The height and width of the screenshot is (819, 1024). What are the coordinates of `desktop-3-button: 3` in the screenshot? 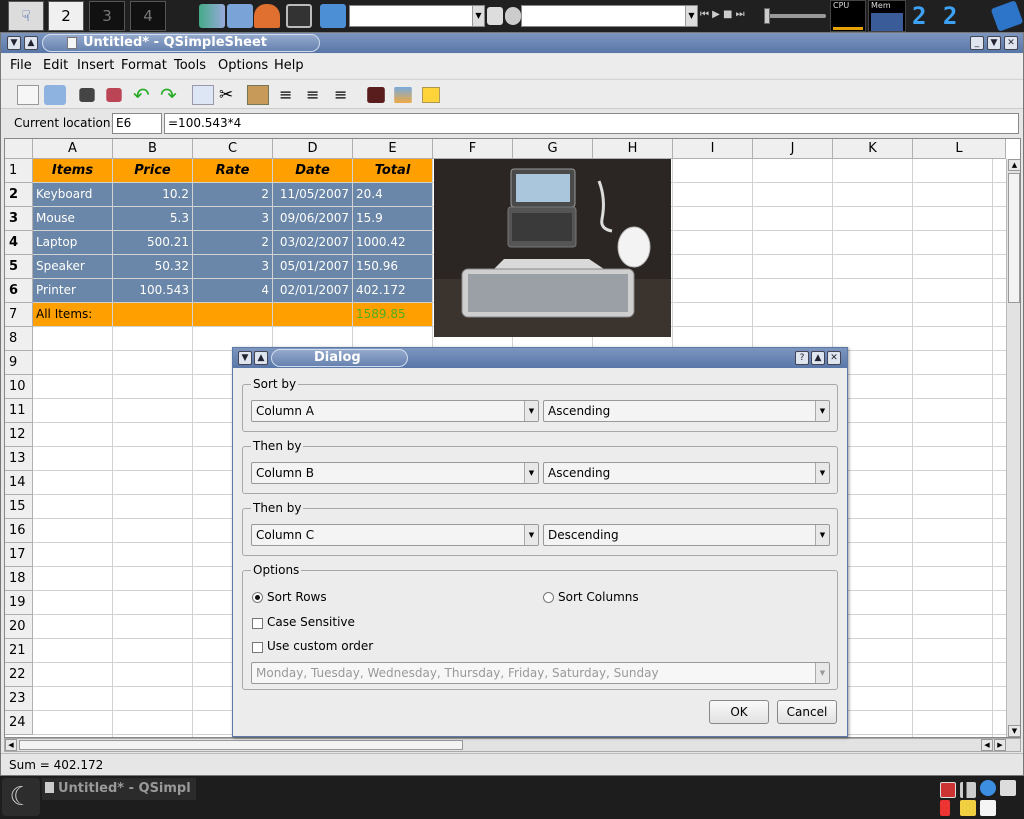 It's located at (107, 16).